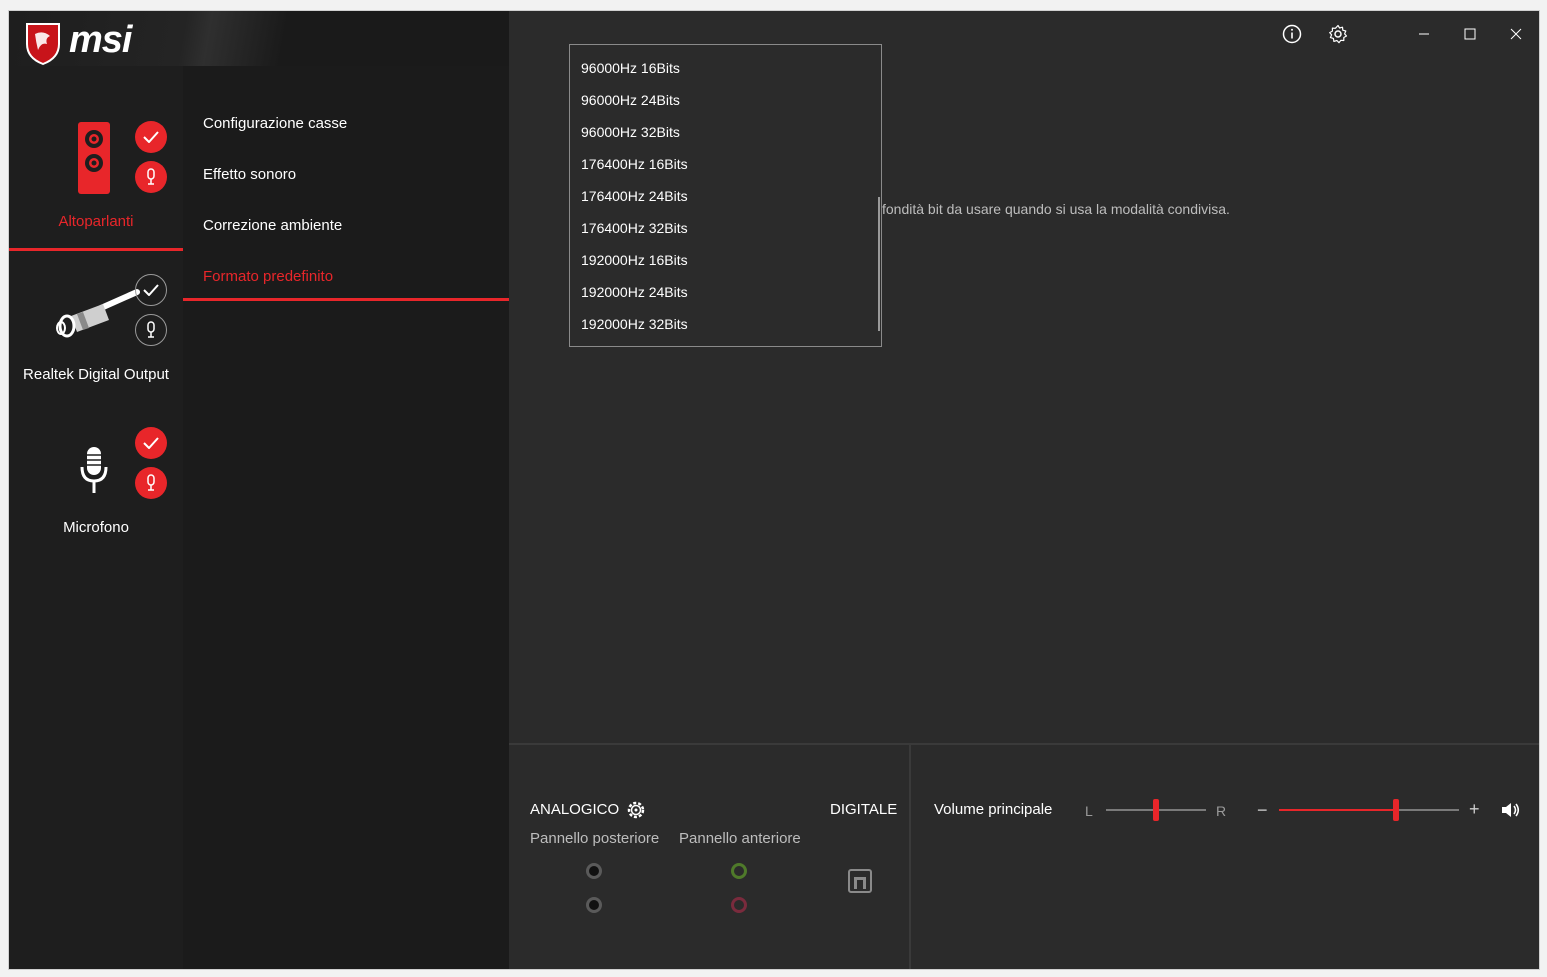  What do you see at coordinates (860, 883) in the screenshot?
I see `digital-port-icon` at bounding box center [860, 883].